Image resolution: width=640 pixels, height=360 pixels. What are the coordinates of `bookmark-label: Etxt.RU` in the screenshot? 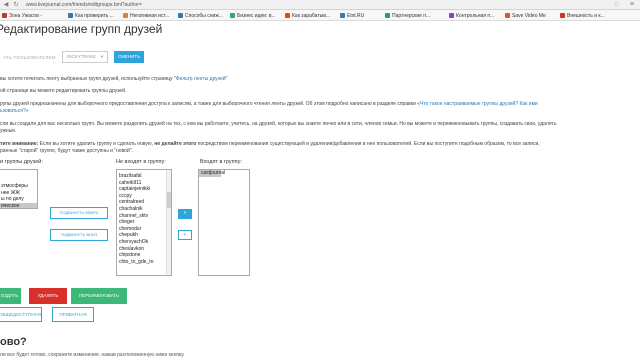 It's located at (356, 15).